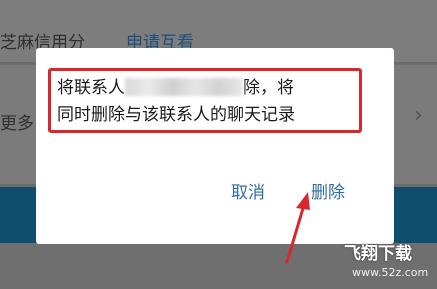 Image resolution: width=437 pixels, height=289 pixels. Describe the element at coordinates (91, 88) in the screenshot. I see `message-line1-start: 将联系人` at that location.